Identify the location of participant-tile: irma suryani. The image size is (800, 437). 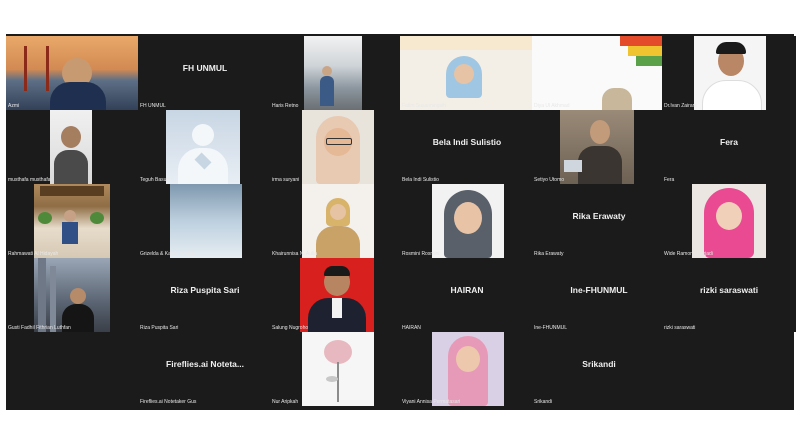
(337, 147).